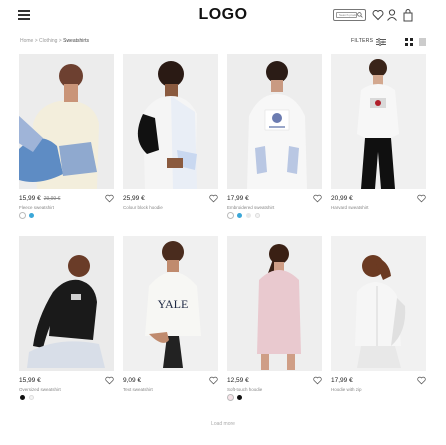 The height and width of the screenshot is (445, 446). I want to click on toolbar: Home > Clothing > Sweatshirts FILTERS, so click(223, 43).